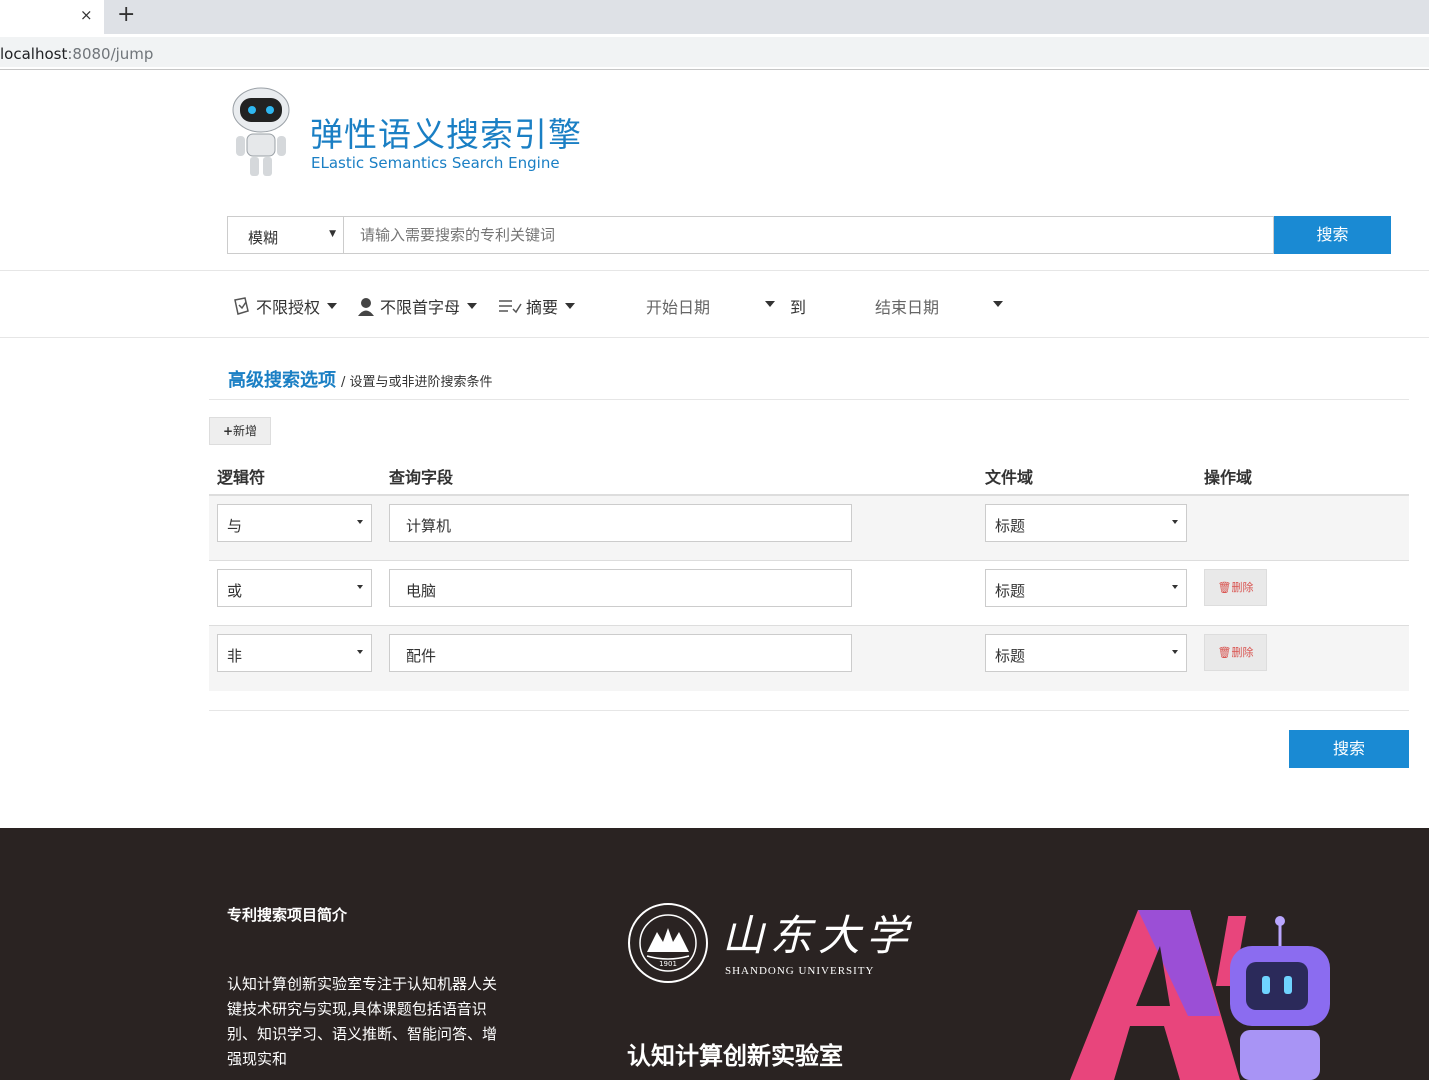 Image resolution: width=1429 pixels, height=1080 pixels. I want to click on browser-tab: ×, so click(52, 17).